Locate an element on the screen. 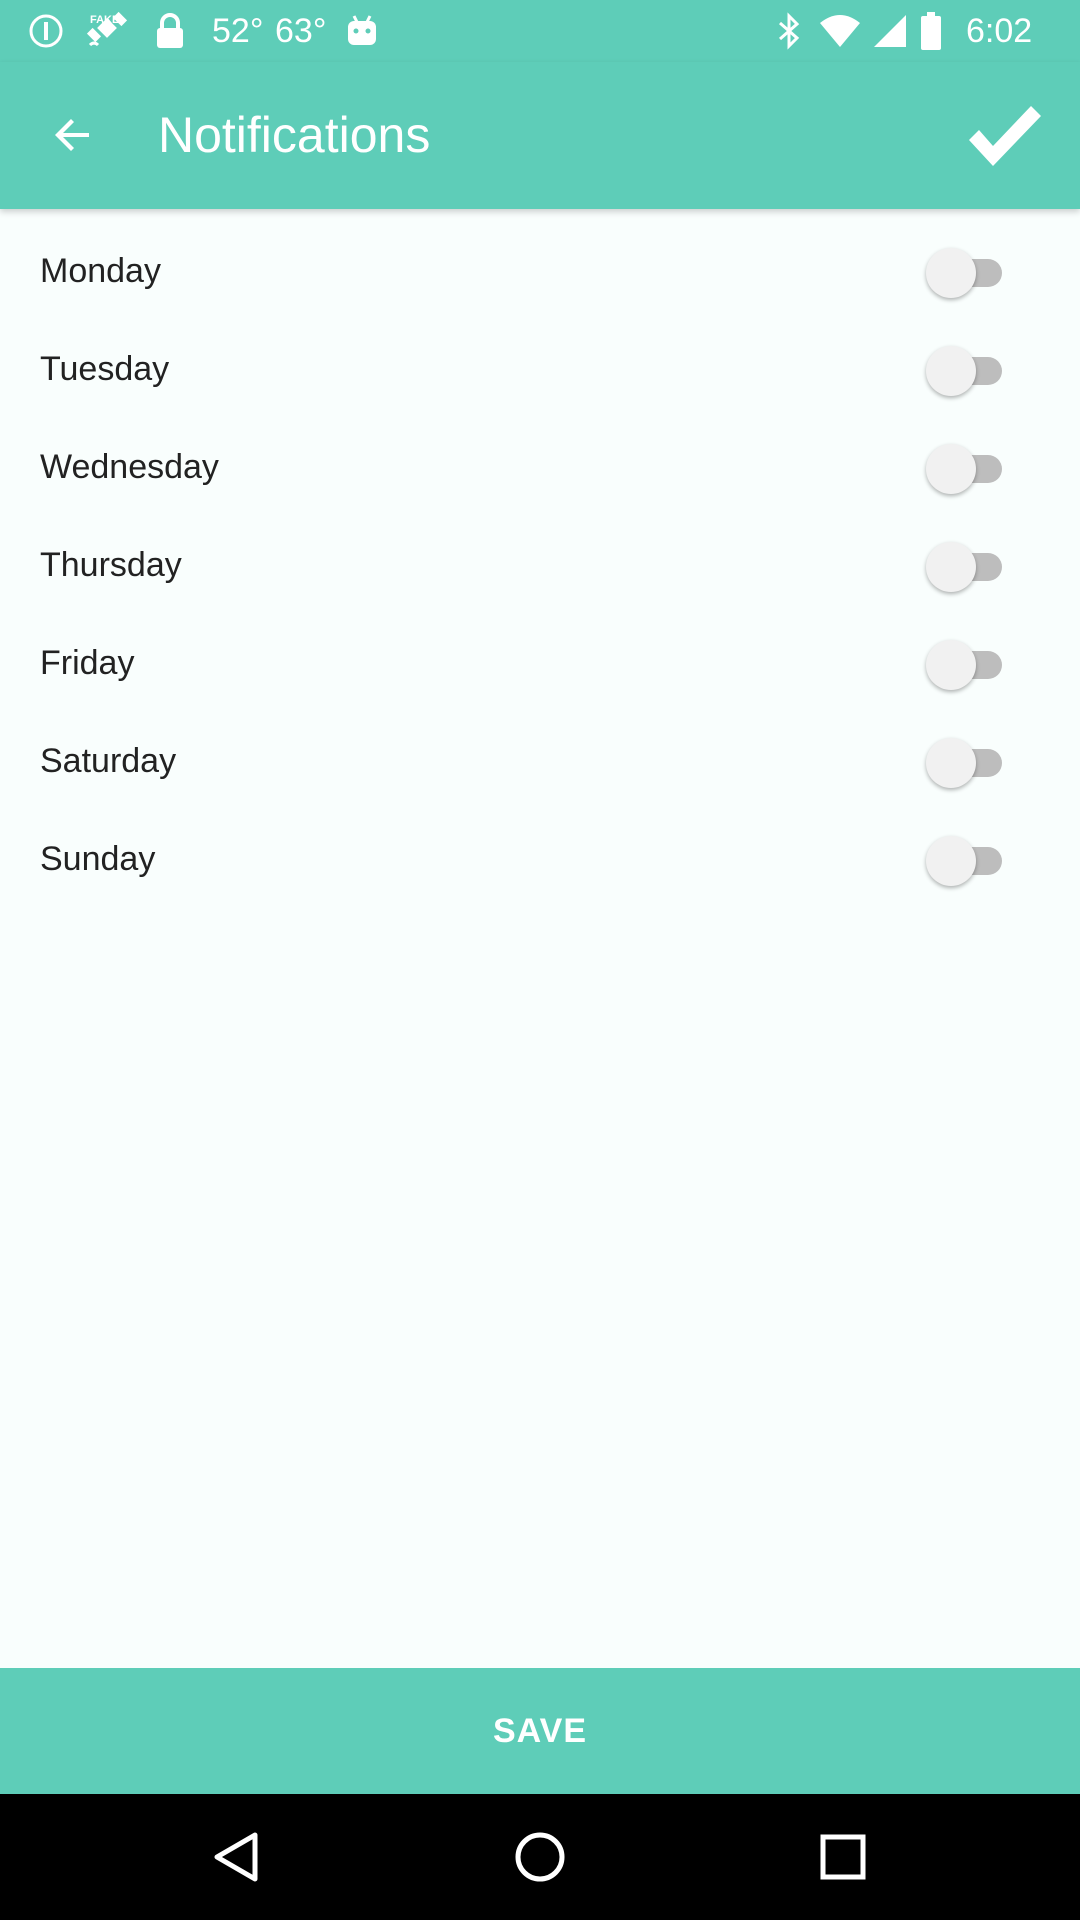 The width and height of the screenshot is (1080, 1920). back-triangle-icon is located at coordinates (236, 1857).